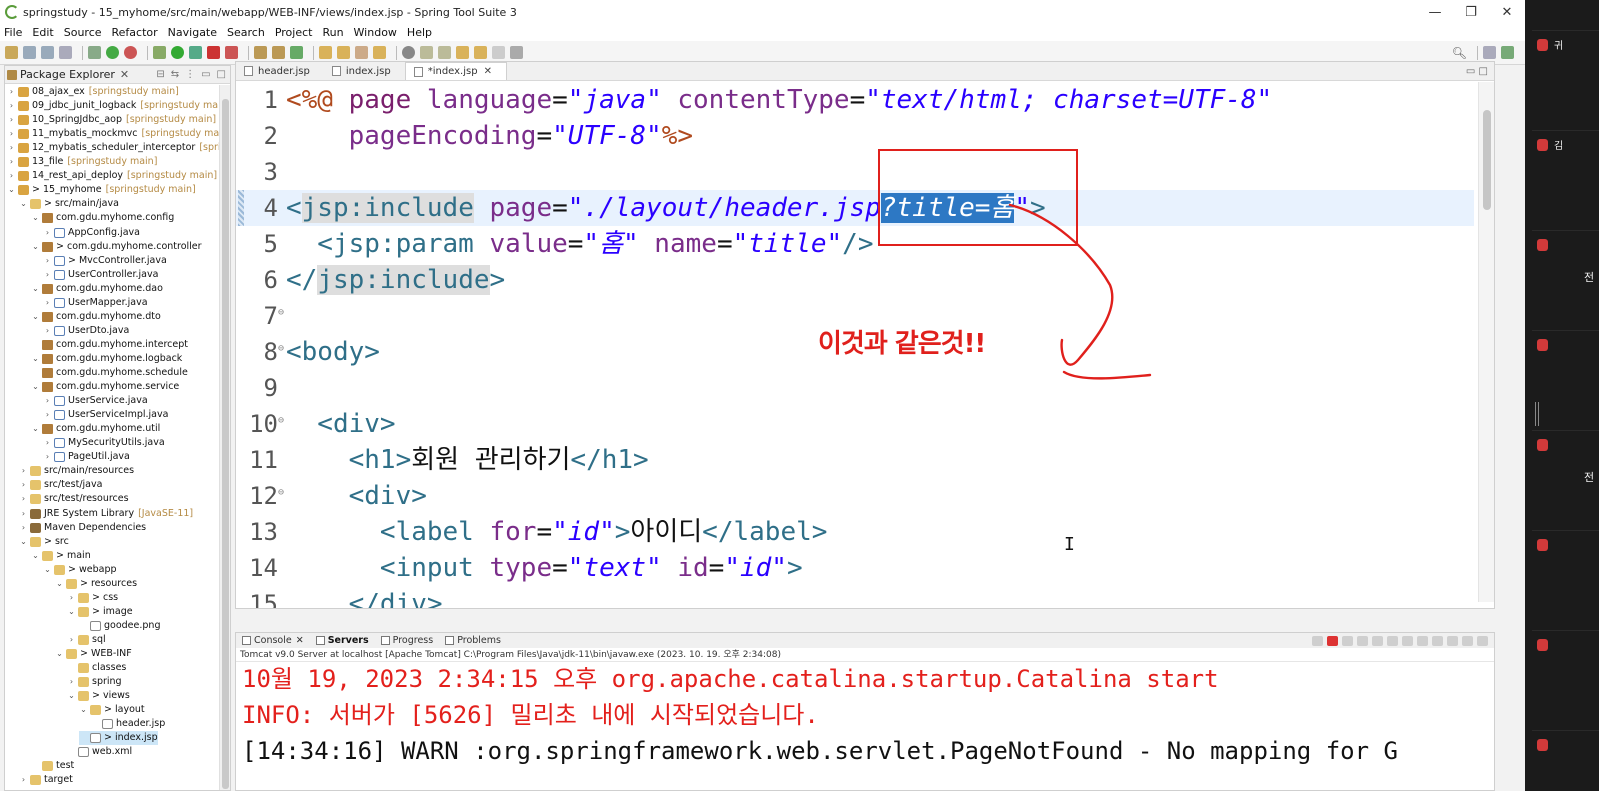 The height and width of the screenshot is (791, 1599). Describe the element at coordinates (462, 52) in the screenshot. I see `back-icon` at that location.